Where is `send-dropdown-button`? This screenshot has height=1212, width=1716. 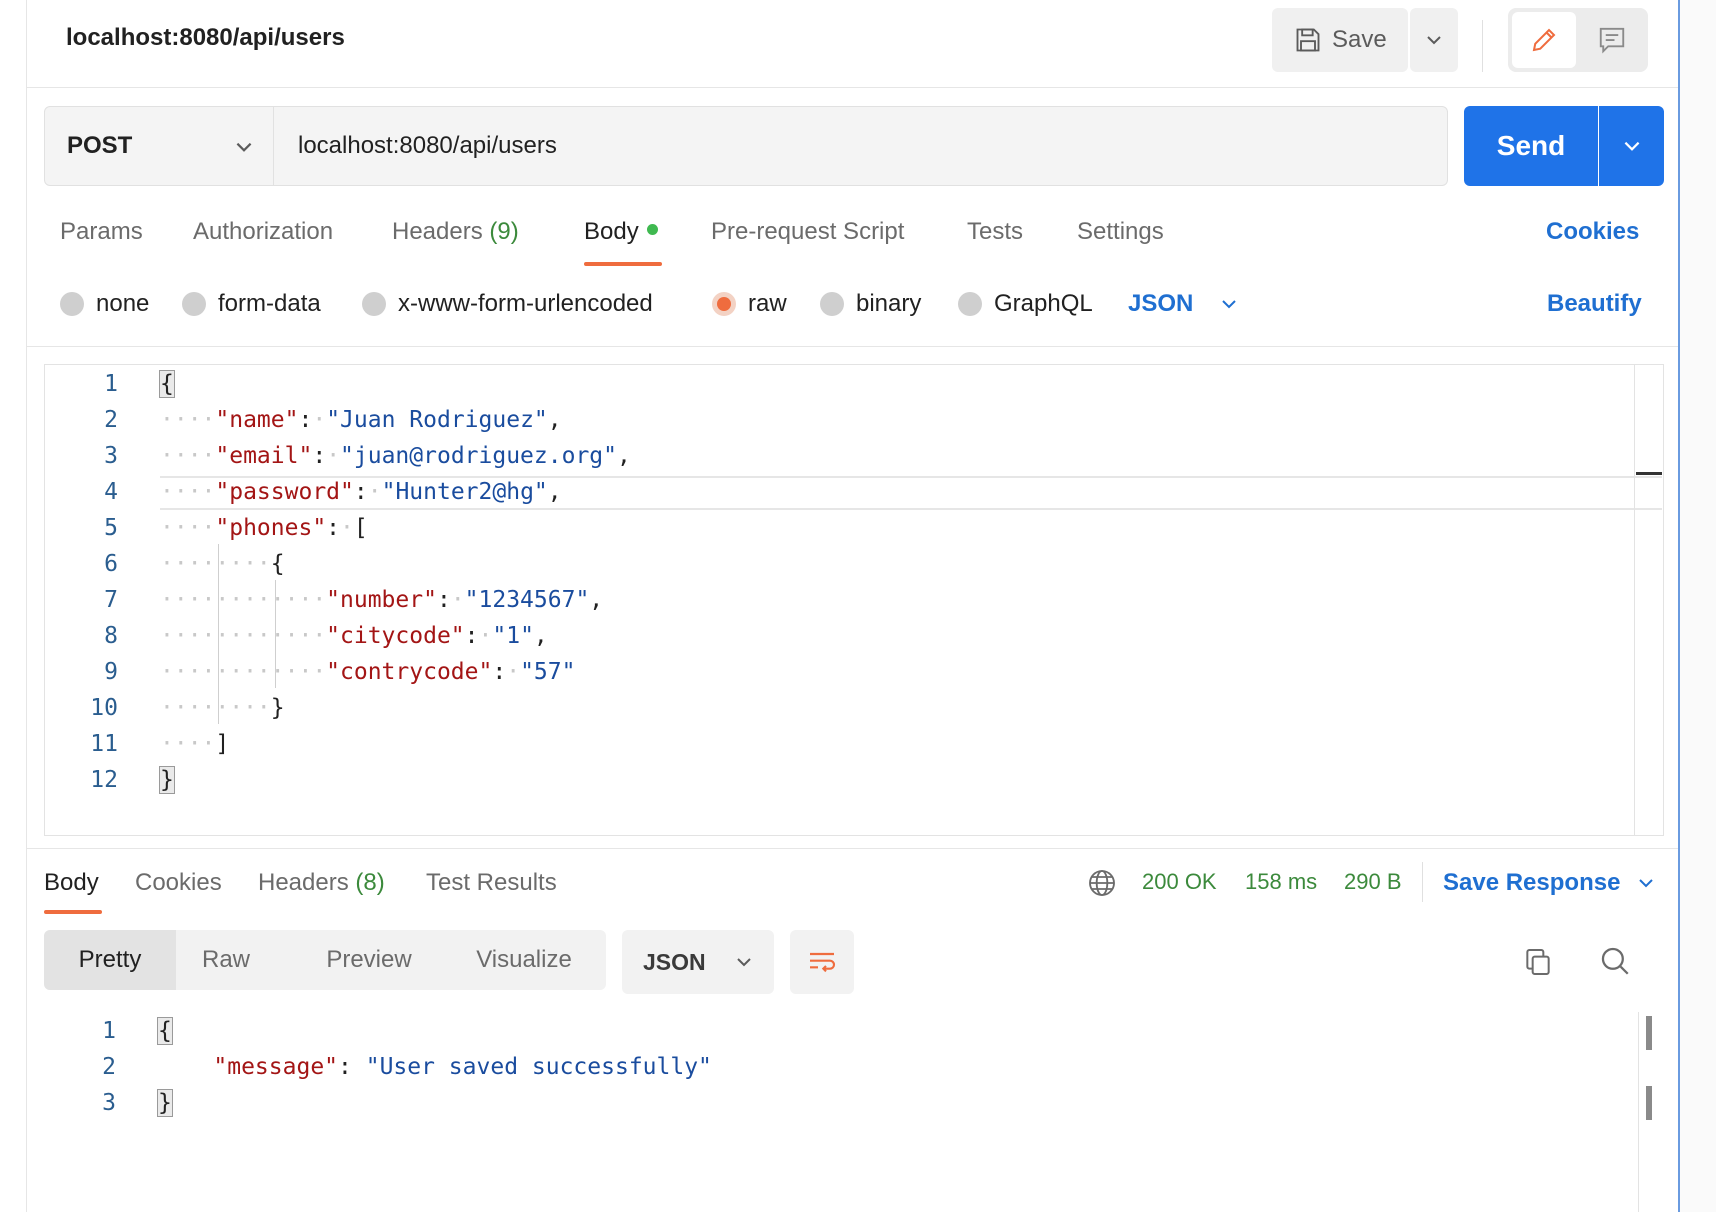
send-dropdown-button is located at coordinates (1631, 146).